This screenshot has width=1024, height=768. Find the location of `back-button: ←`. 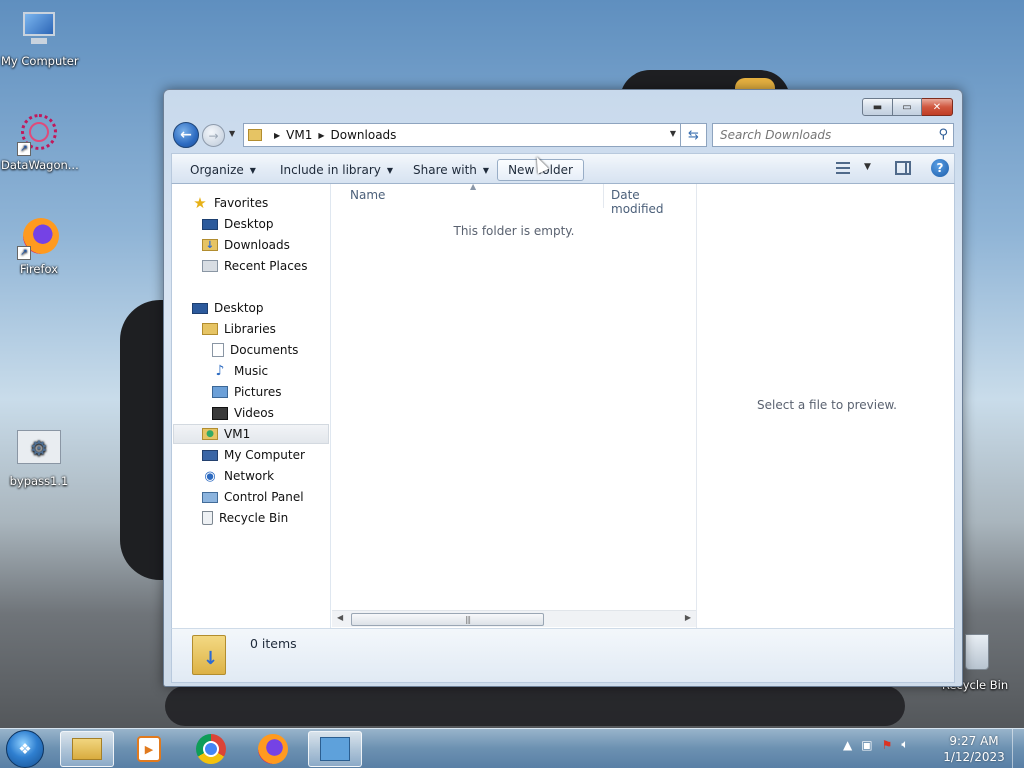

back-button: ← is located at coordinates (186, 135).